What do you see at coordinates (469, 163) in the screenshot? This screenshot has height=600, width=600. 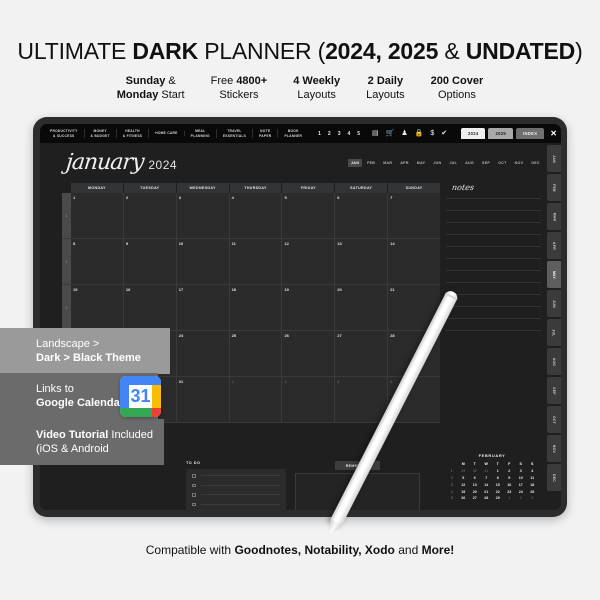 I see `month-pill-aug: AUG` at bounding box center [469, 163].